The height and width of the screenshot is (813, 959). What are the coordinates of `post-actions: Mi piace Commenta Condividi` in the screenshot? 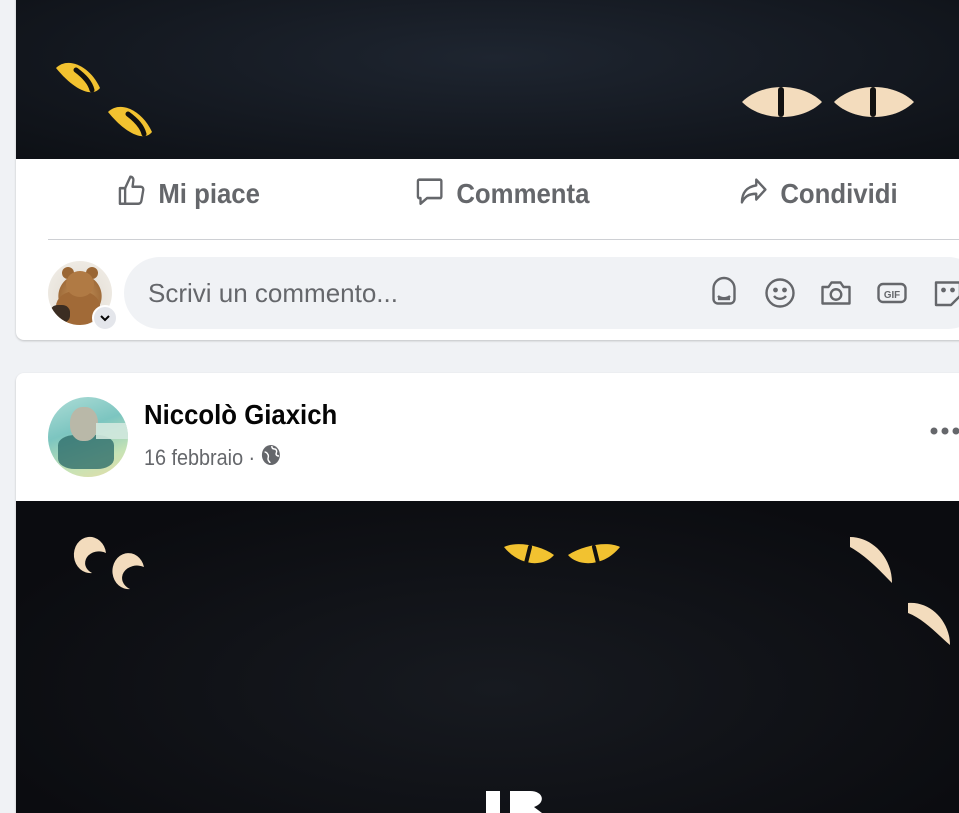 It's located at (487, 194).